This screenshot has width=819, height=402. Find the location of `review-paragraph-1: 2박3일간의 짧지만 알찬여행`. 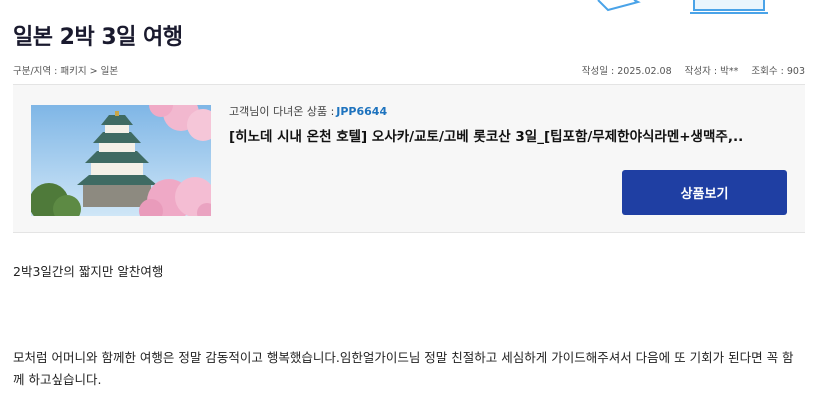

review-paragraph-1: 2박3일간의 짧지만 알찬여행 is located at coordinates (88, 271).